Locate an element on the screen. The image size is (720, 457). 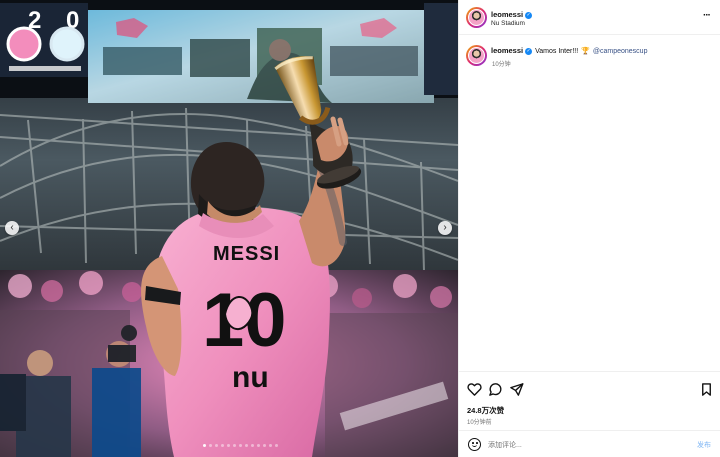
caption-avatar is located at coordinates (476, 55).